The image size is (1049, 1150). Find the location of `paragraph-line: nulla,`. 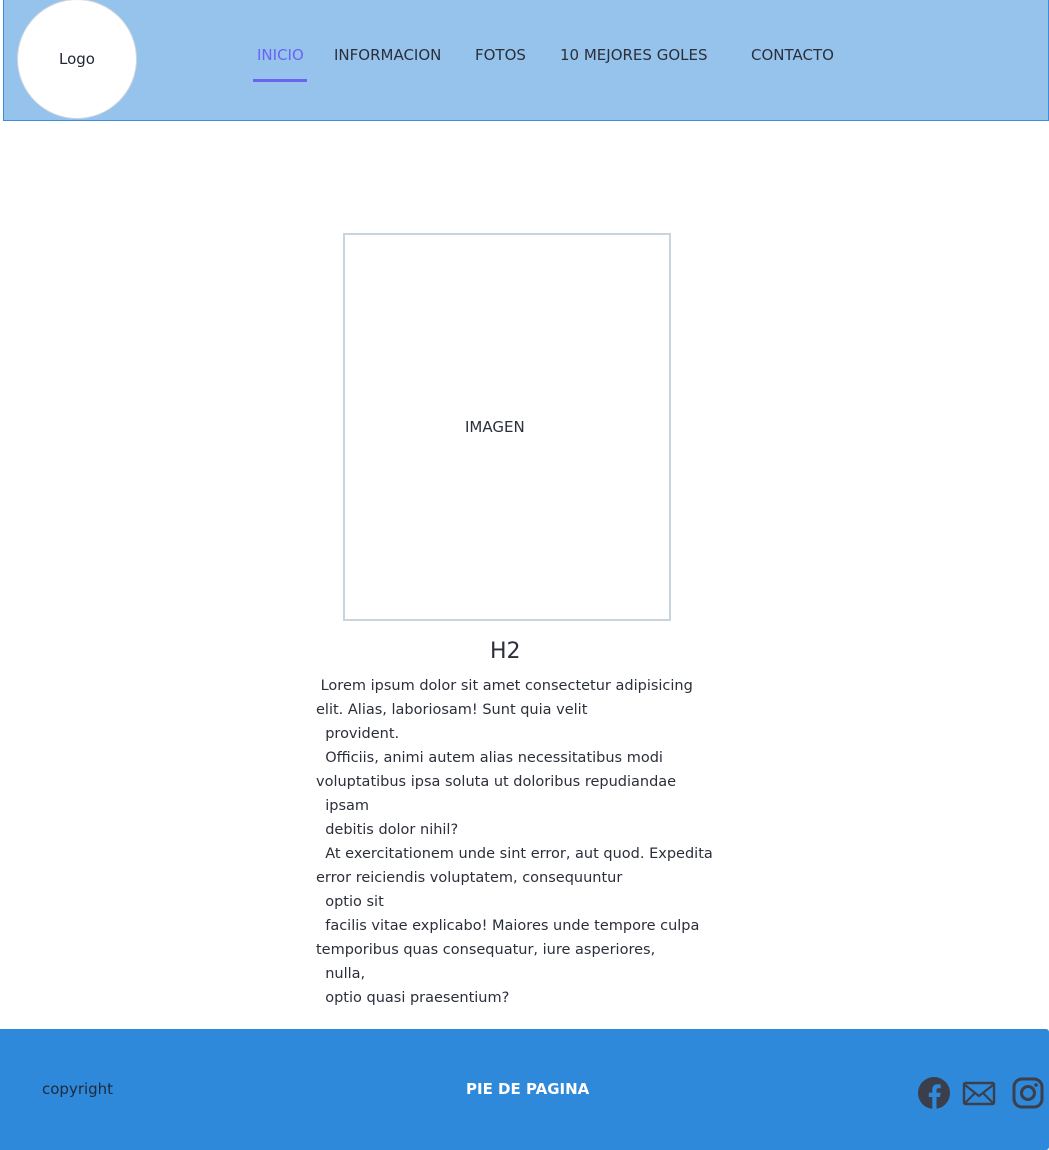

paragraph-line: nulla, is located at coordinates (341, 974).